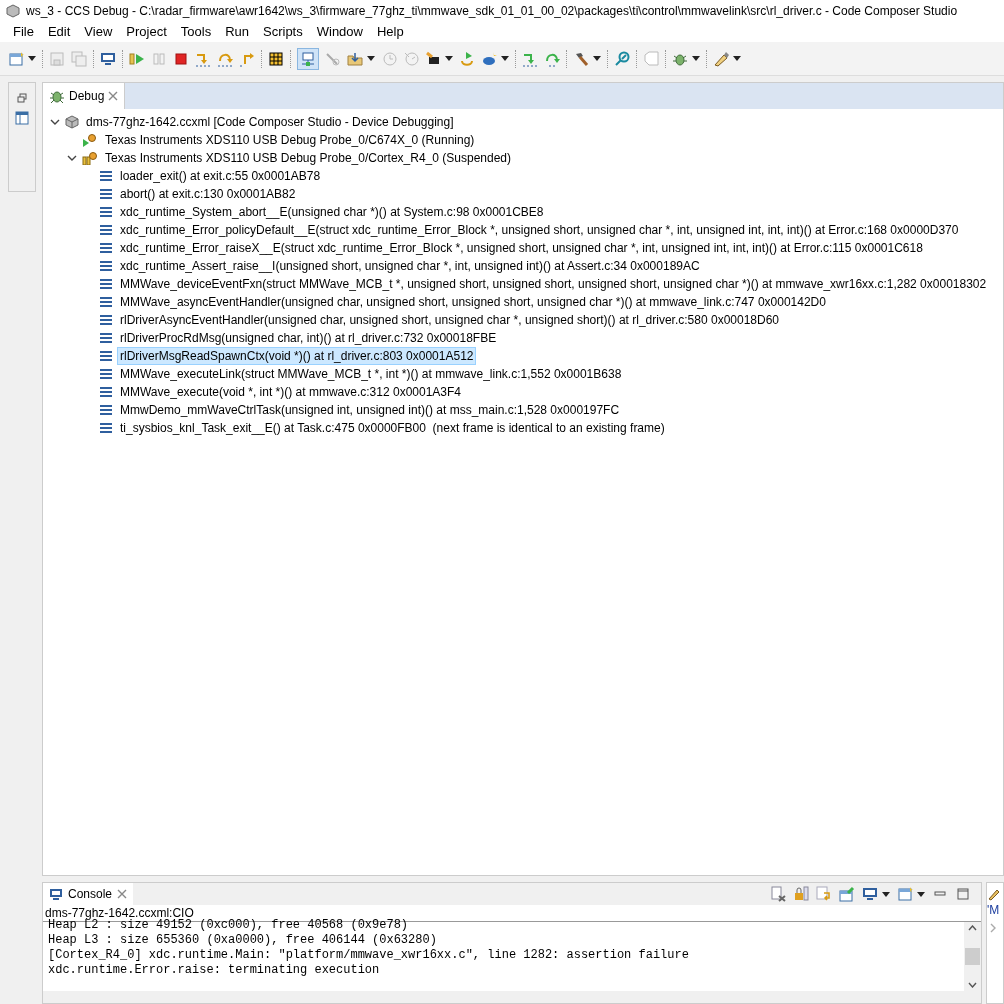  What do you see at coordinates (622, 58) in the screenshot?
I see `search-icon` at bounding box center [622, 58].